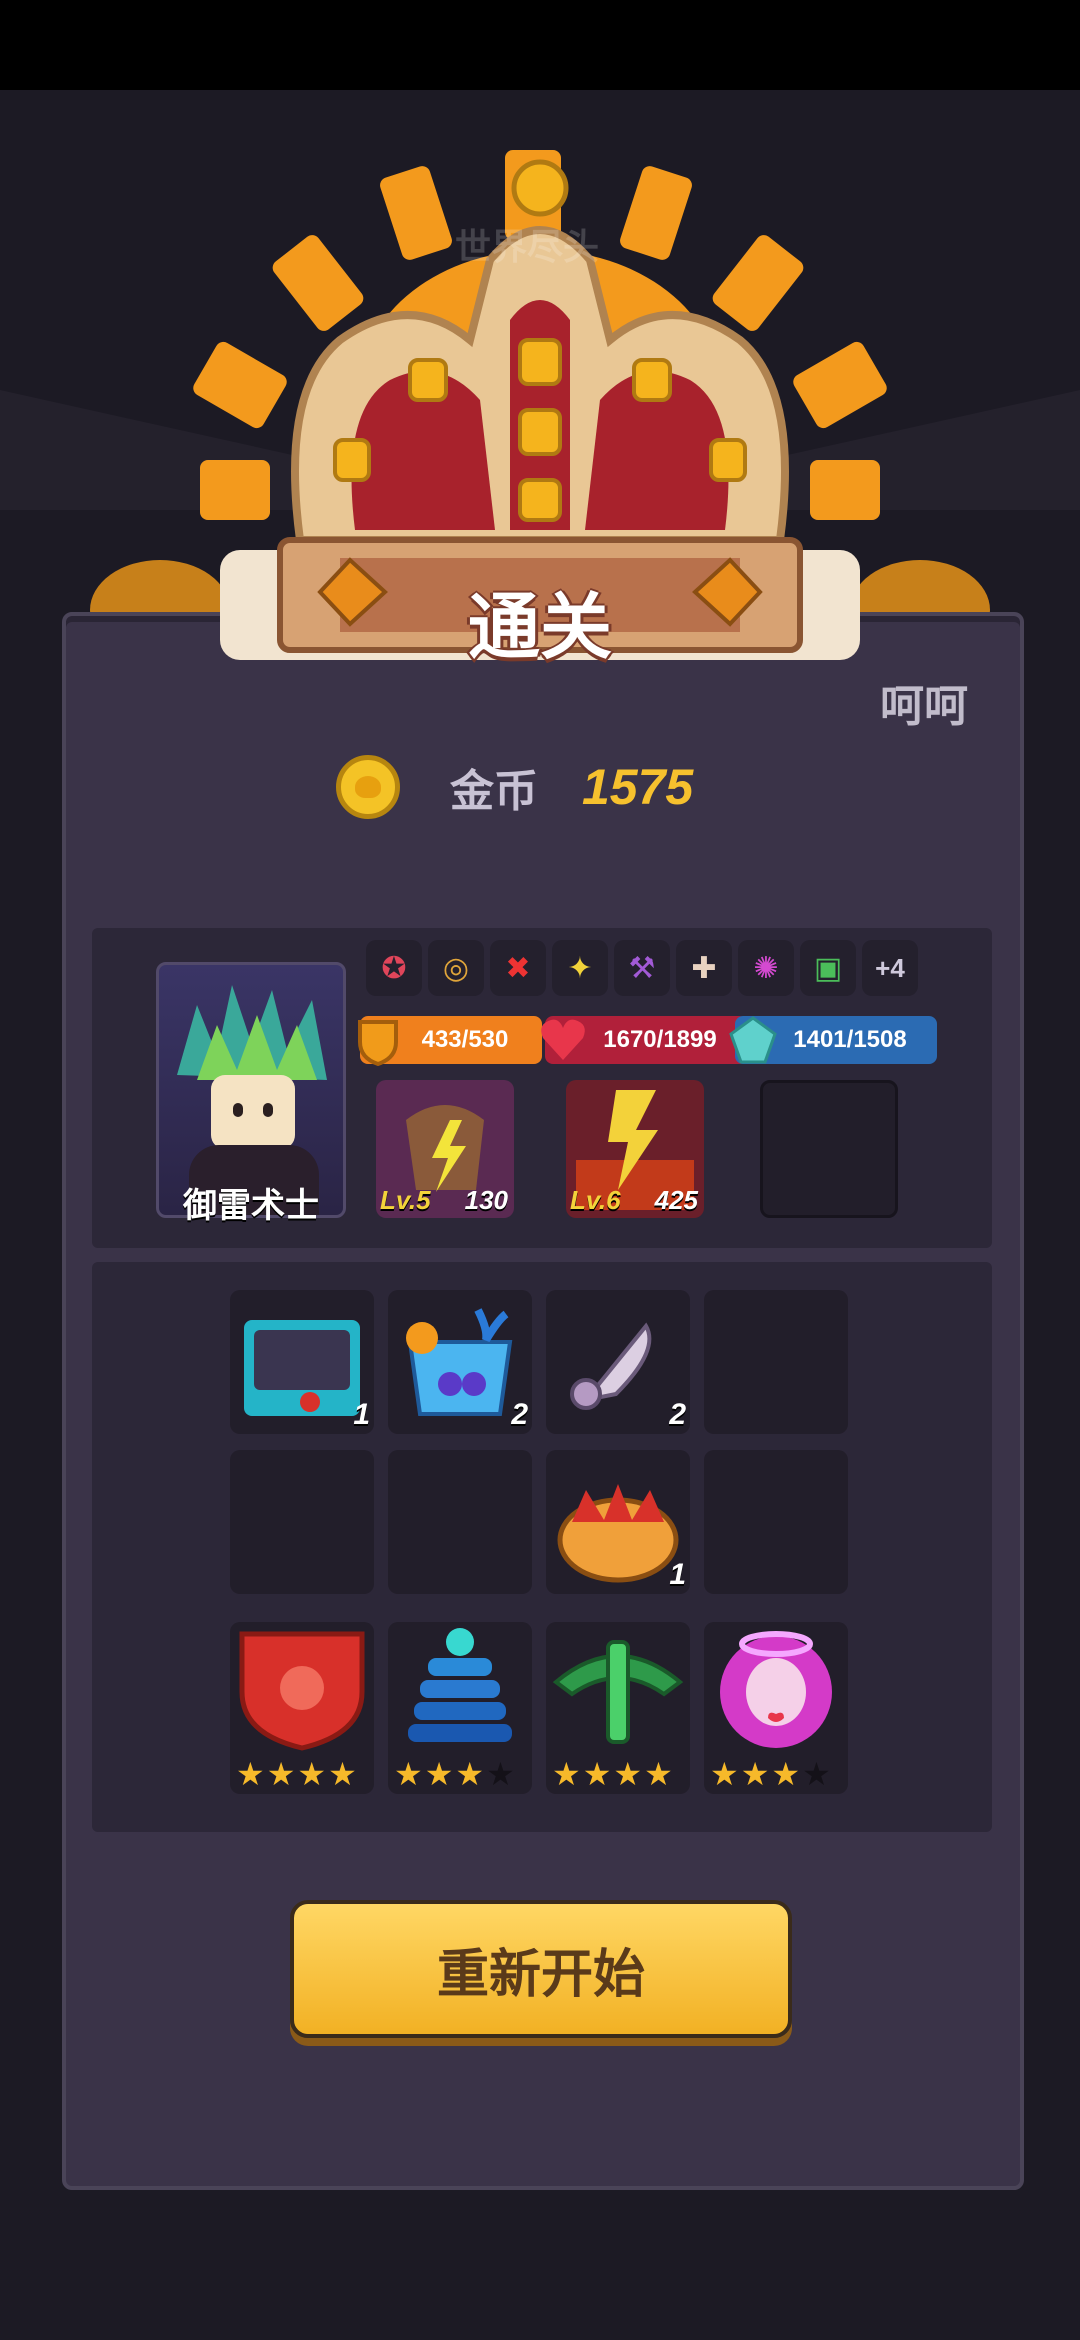 This screenshot has width=1080, height=2340. What do you see at coordinates (302, 1691) in the screenshot?
I see `red-shield-icon` at bounding box center [302, 1691].